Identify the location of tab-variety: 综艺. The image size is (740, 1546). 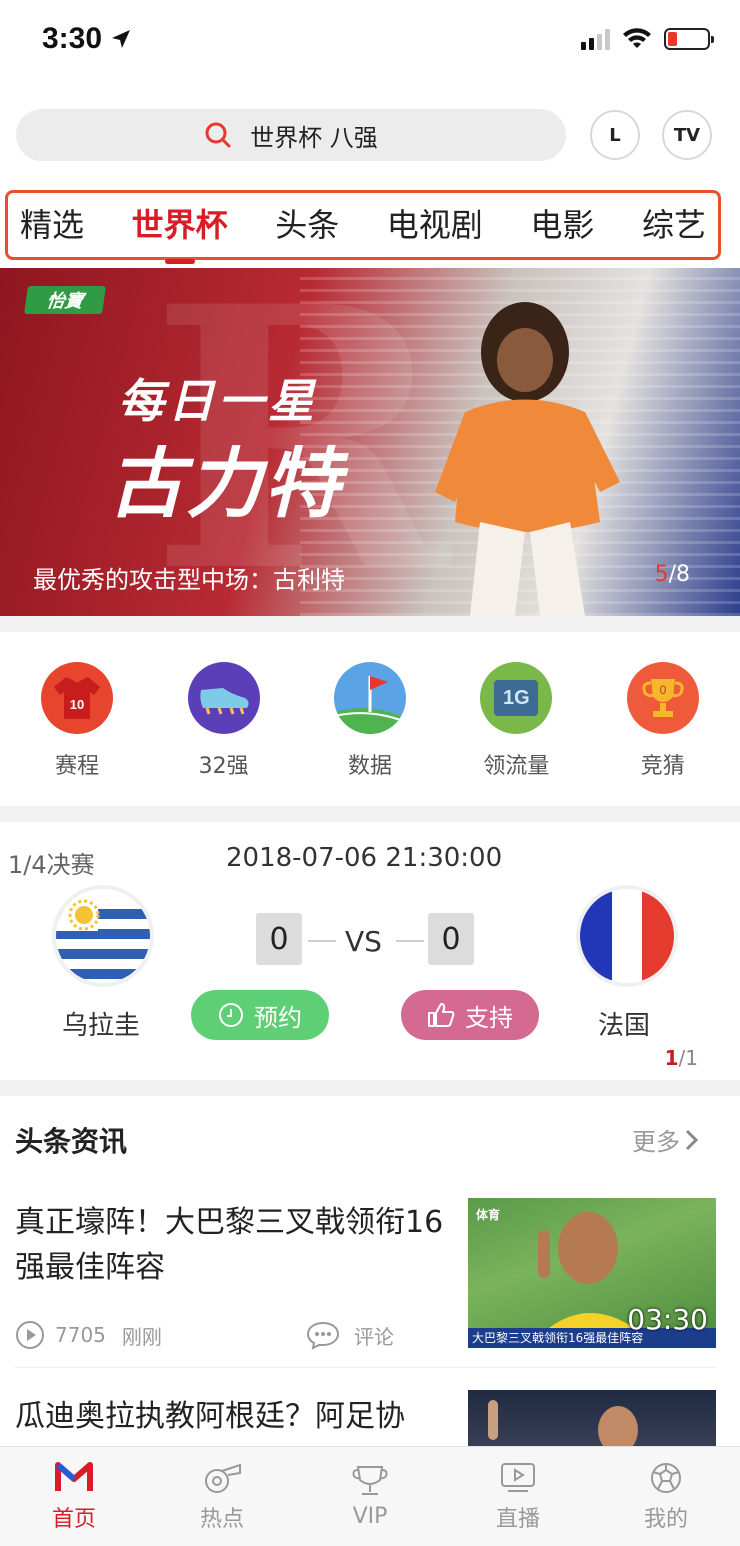
(674, 225).